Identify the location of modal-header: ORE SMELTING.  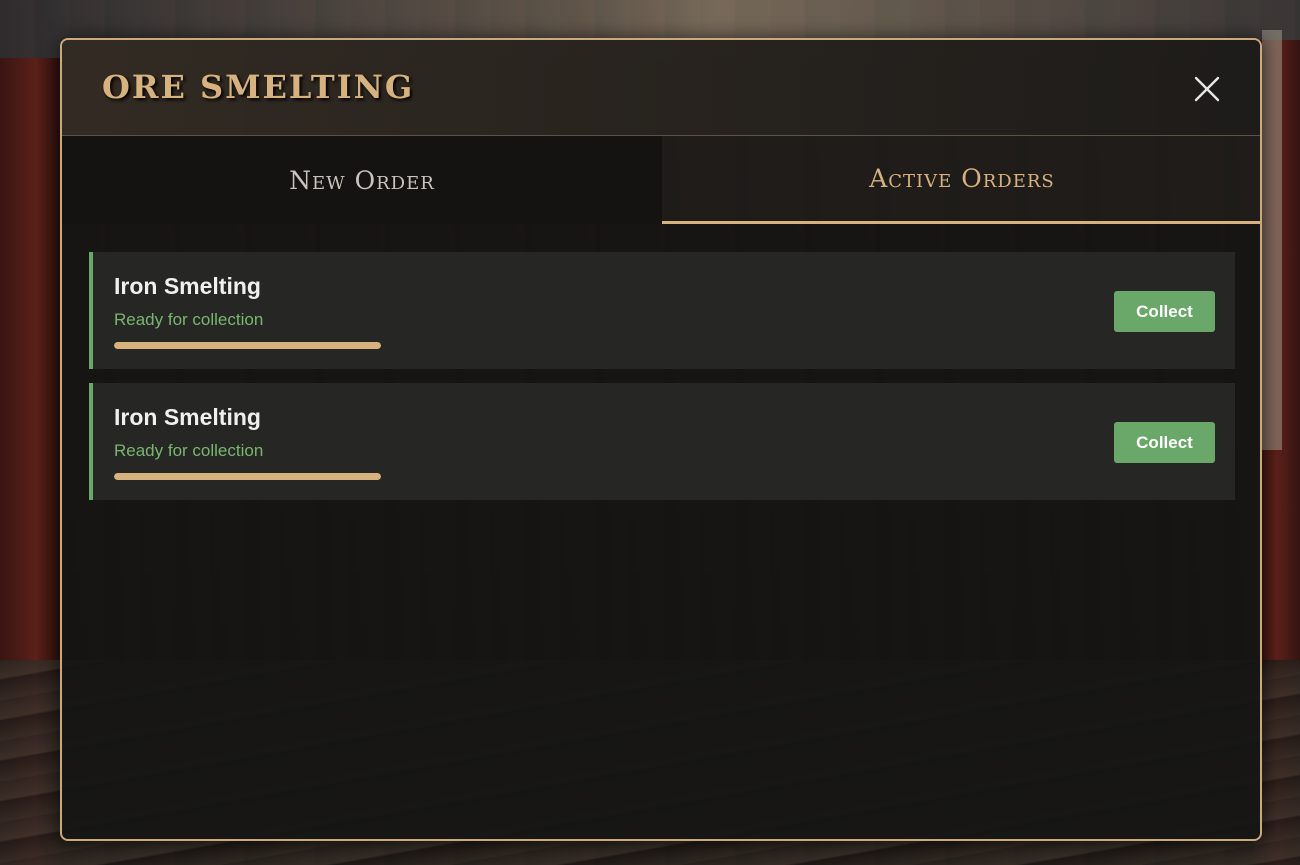
(661, 88).